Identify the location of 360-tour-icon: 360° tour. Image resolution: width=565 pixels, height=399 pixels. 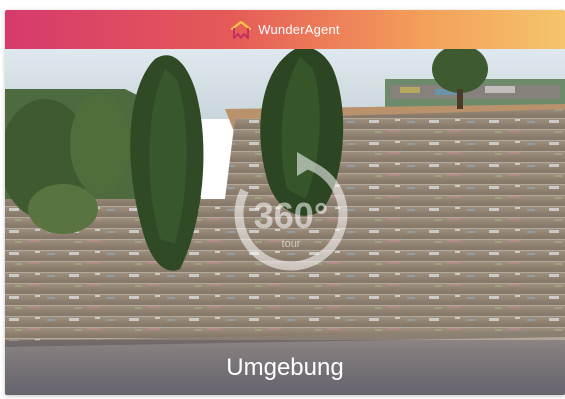
(291, 214).